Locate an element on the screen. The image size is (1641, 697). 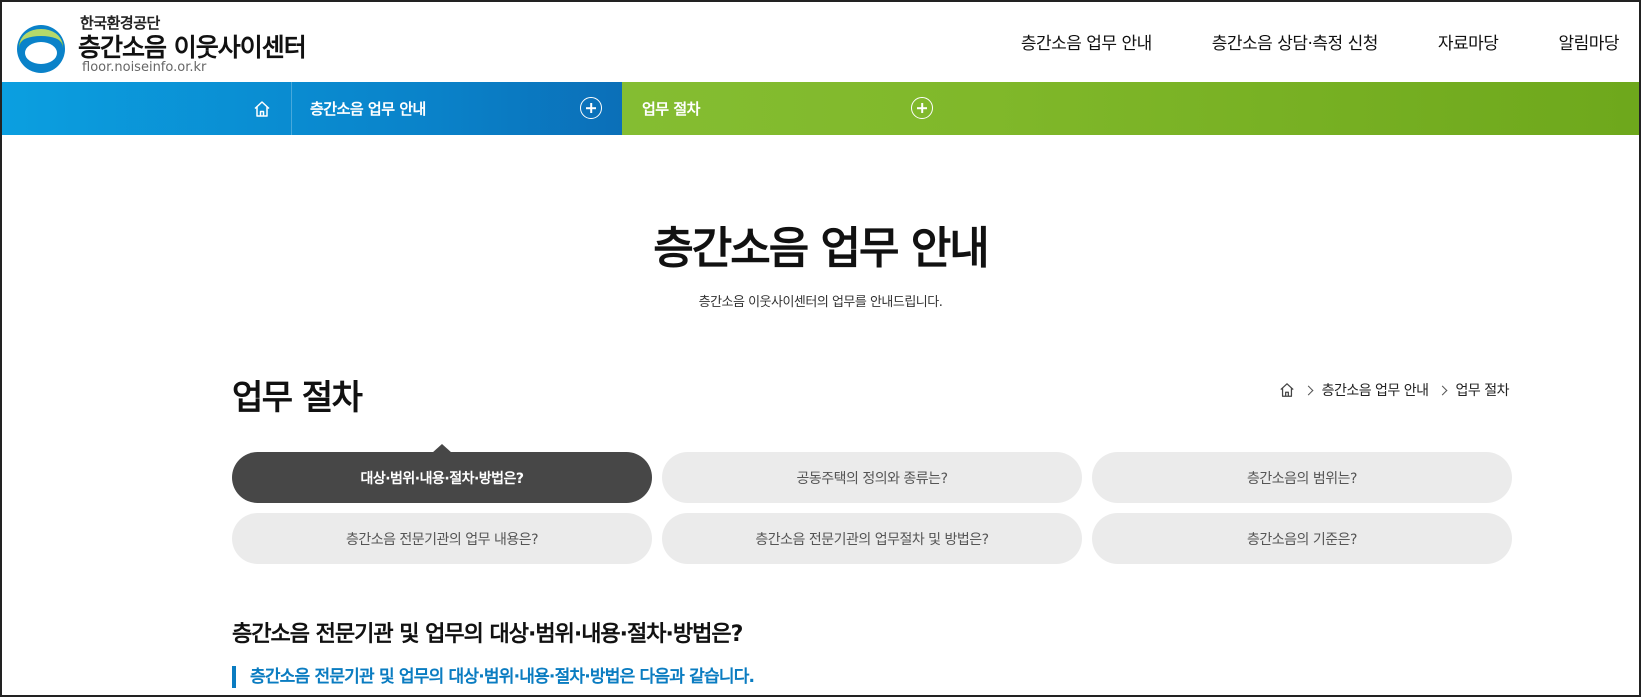
breadcrumb: 층간소음 업무 안내 업무 절차 is located at coordinates (1394, 390).